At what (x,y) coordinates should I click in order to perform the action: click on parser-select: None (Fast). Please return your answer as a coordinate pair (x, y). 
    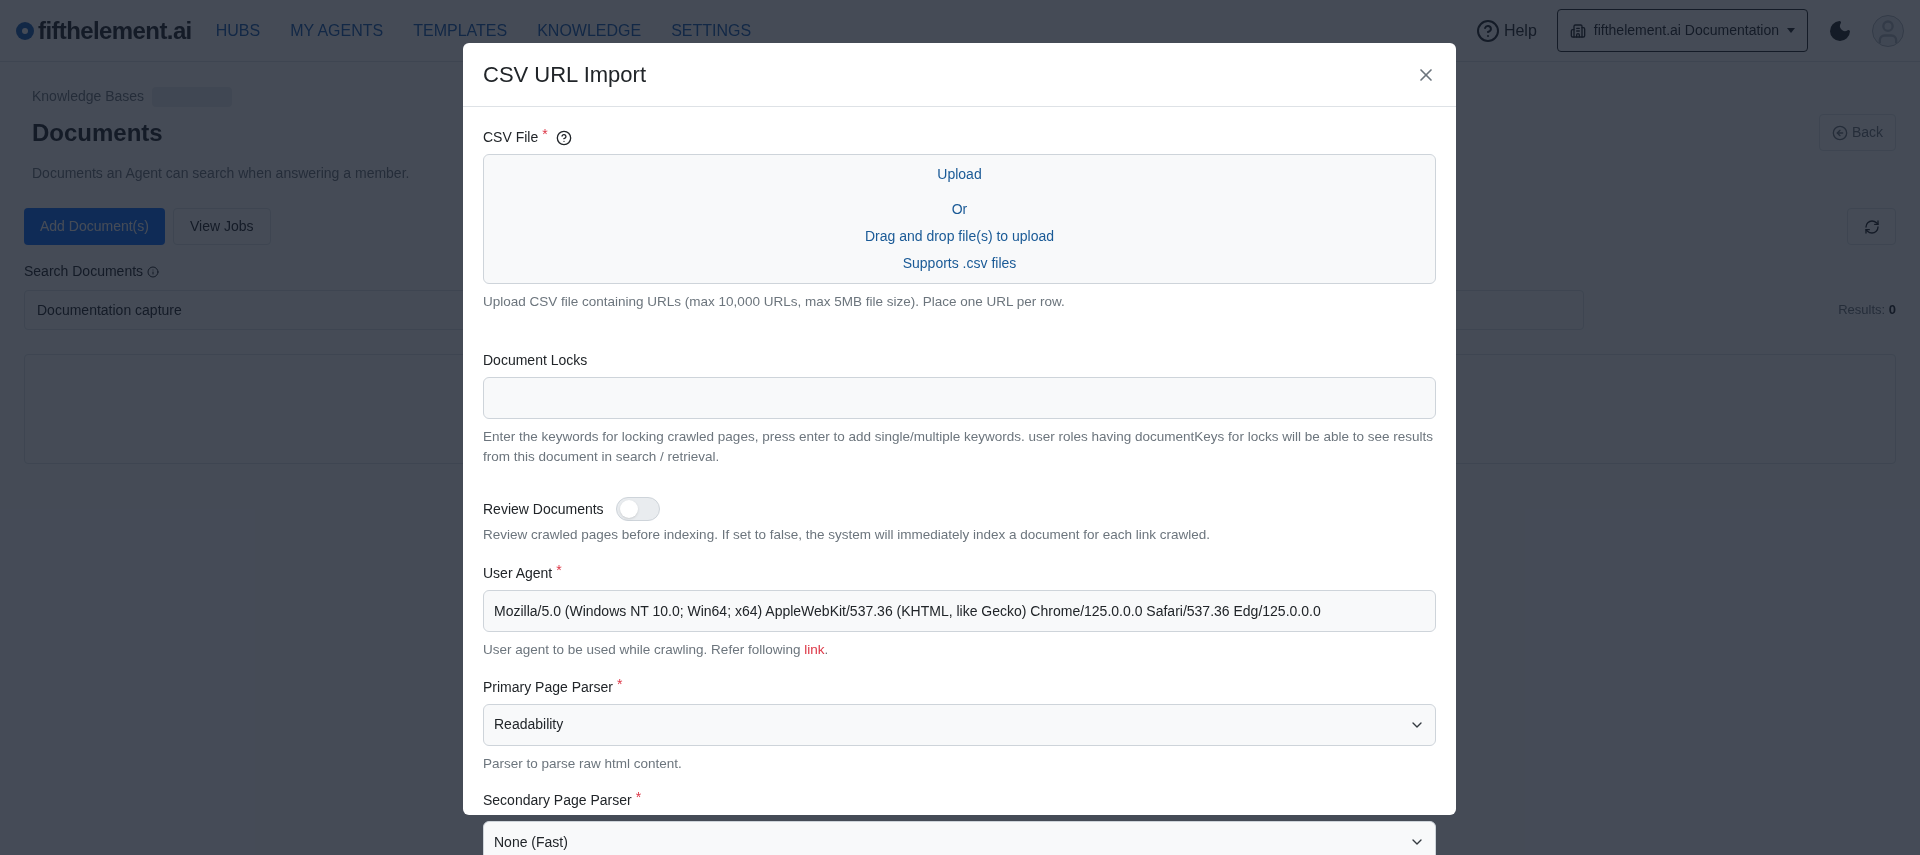
    Looking at the image, I should click on (959, 838).